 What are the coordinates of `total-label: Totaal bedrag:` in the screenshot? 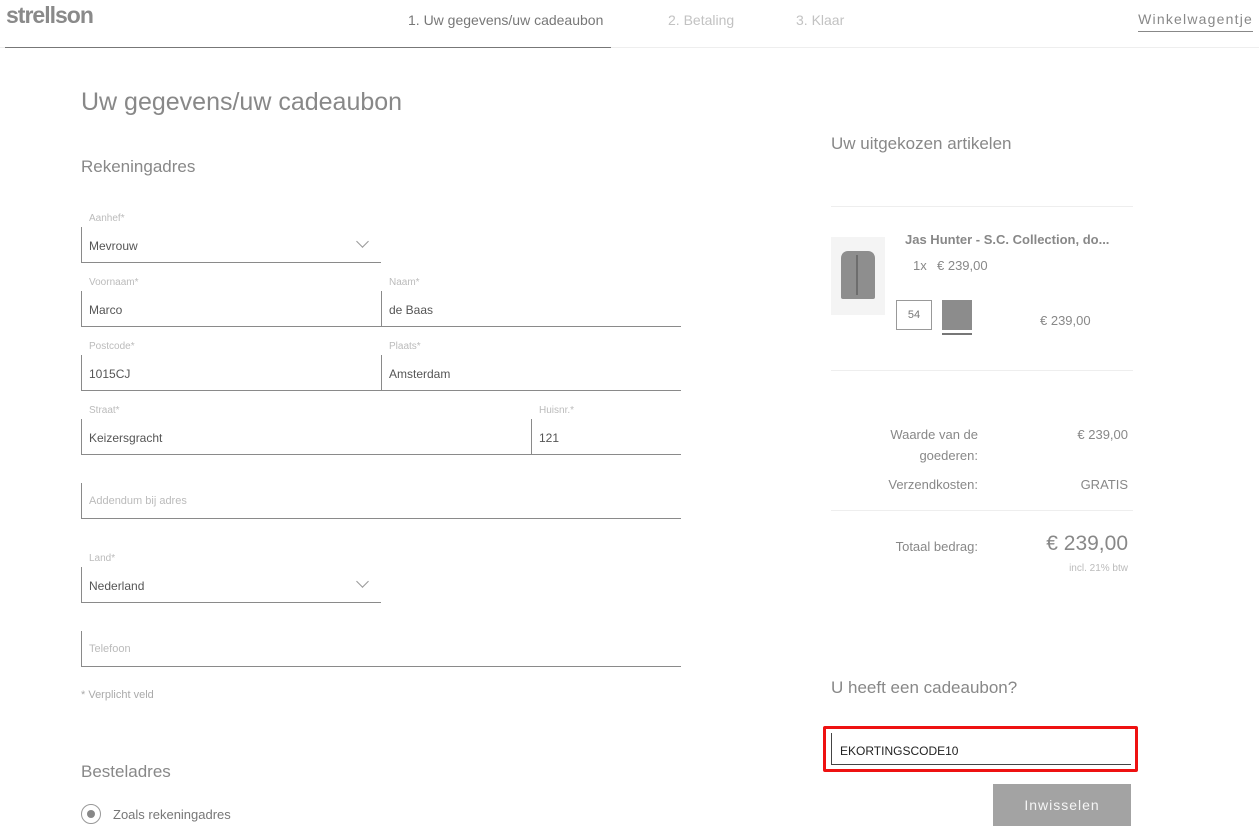 It's located at (936, 546).